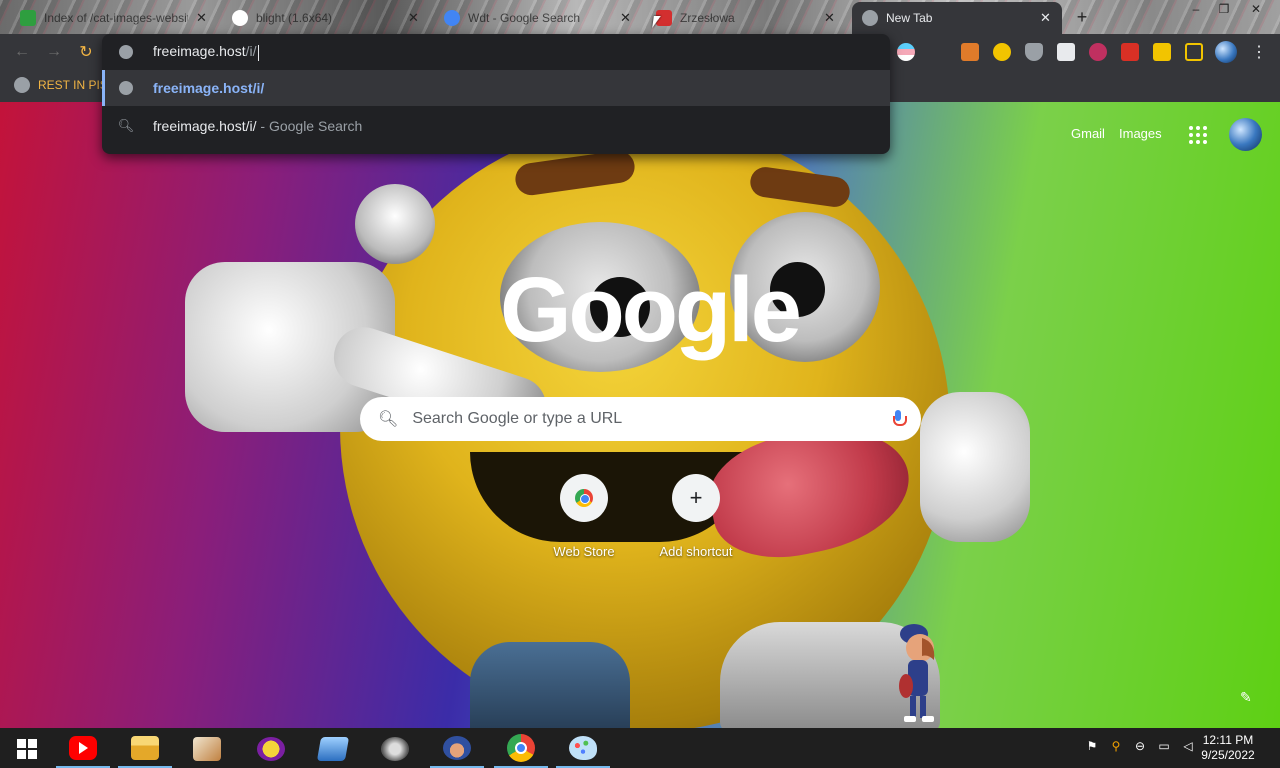 This screenshot has height=768, width=1280. Describe the element at coordinates (309, 126) in the screenshot. I see `suggestion-suffix: - Google Search` at that location.